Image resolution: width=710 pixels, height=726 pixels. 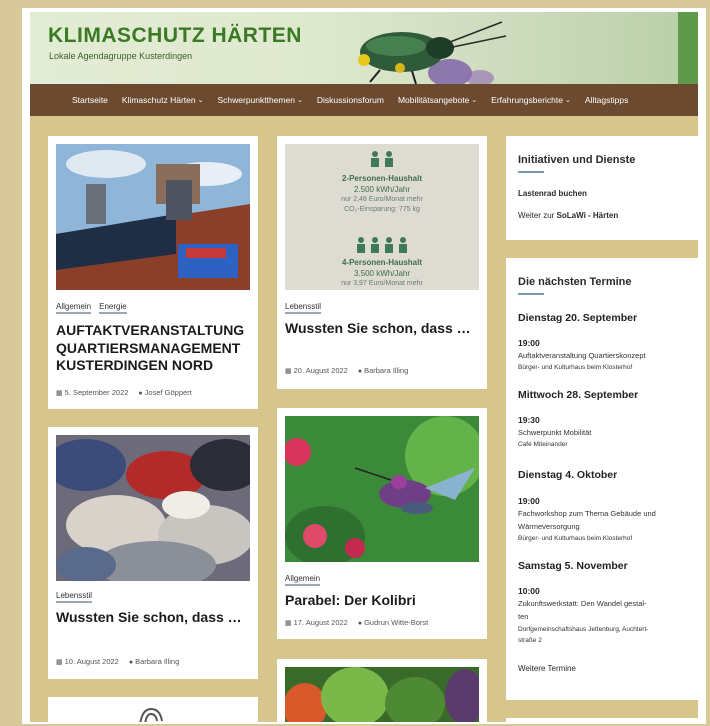 What do you see at coordinates (168, 392) in the screenshot?
I see `post-author: Josef Göppert` at bounding box center [168, 392].